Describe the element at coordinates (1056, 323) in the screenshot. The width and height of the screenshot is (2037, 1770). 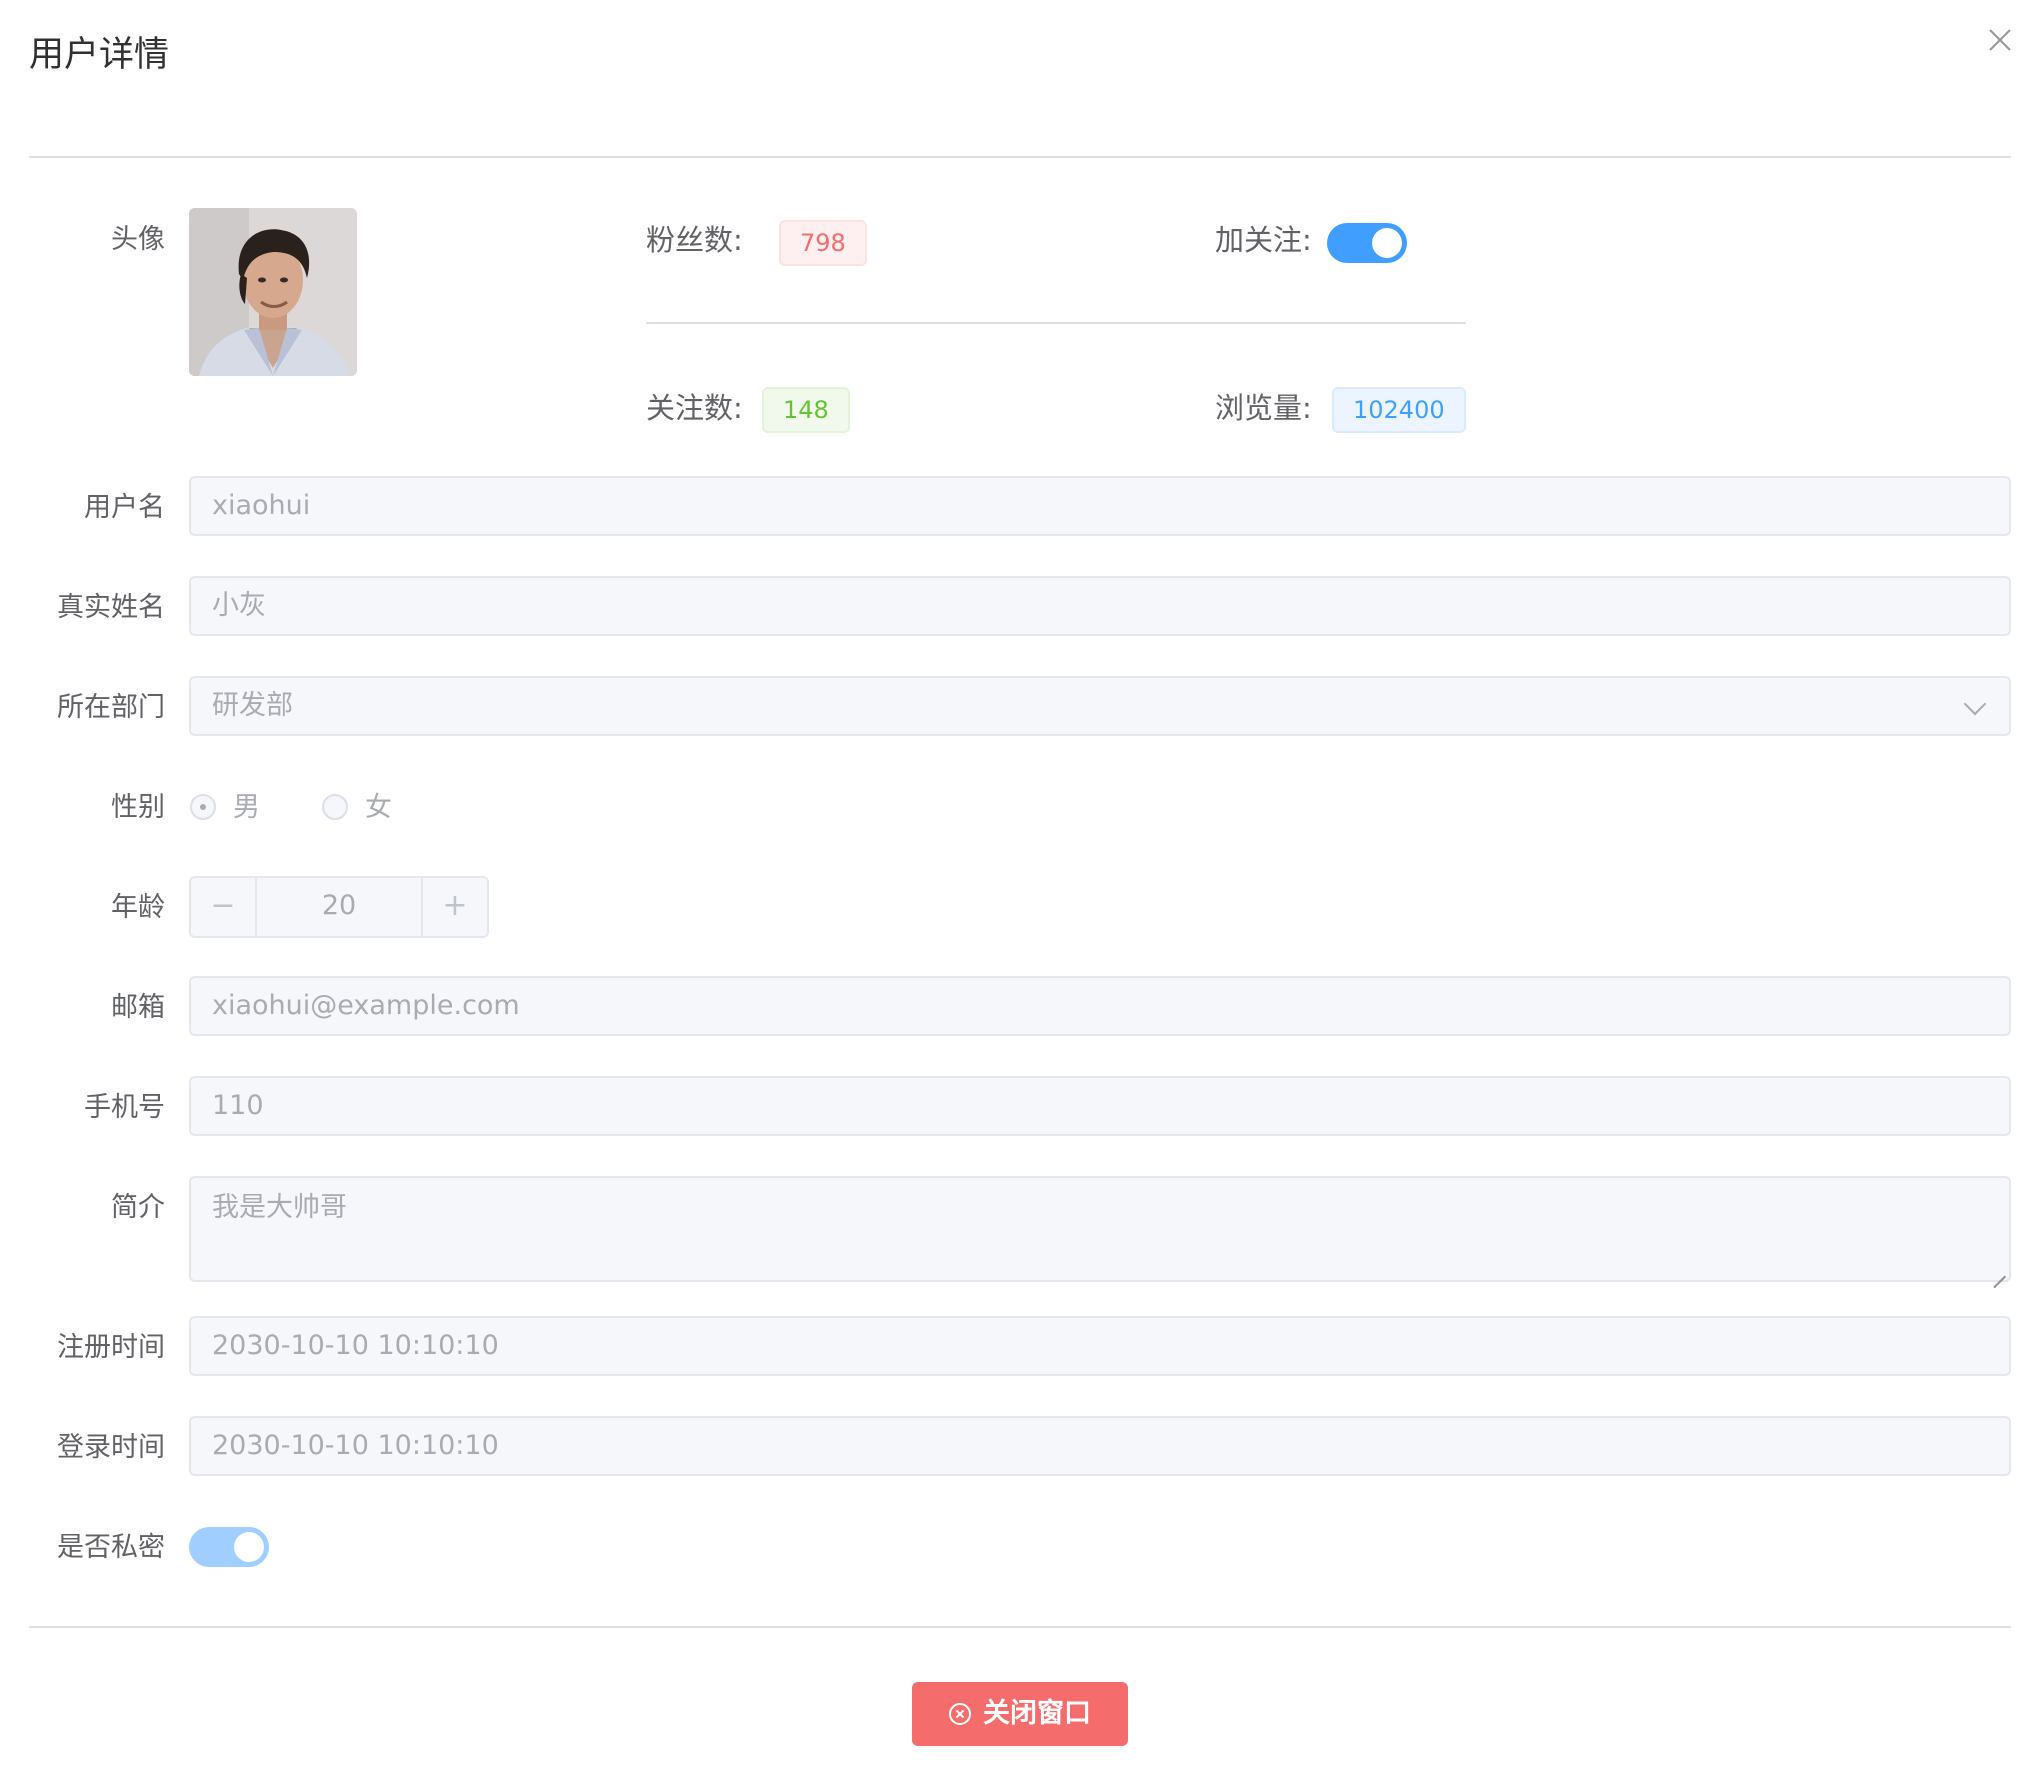
I see `stats-divider` at that location.